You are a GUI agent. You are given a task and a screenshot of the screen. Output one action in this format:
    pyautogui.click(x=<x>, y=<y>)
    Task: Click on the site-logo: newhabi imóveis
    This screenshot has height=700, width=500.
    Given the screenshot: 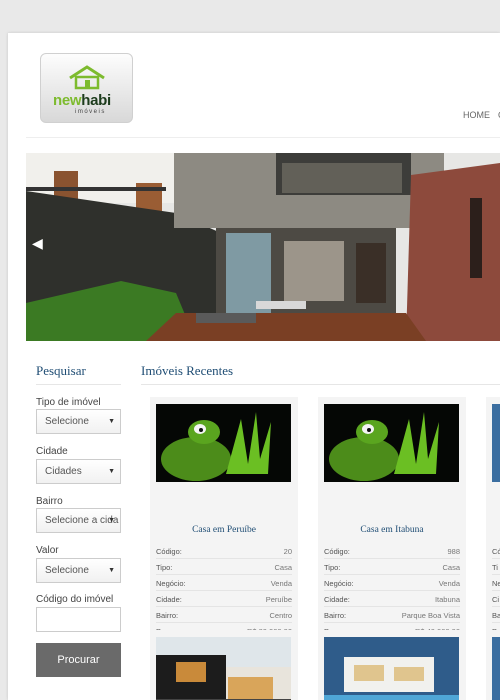 What is the action you would take?
    pyautogui.click(x=86, y=88)
    